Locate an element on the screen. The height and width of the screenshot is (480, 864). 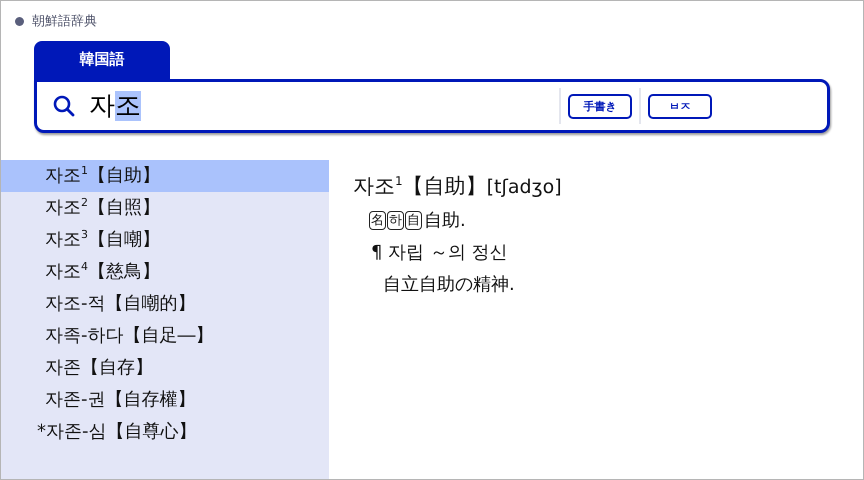
app-title: 朝鮮語辞典 is located at coordinates (64, 21).